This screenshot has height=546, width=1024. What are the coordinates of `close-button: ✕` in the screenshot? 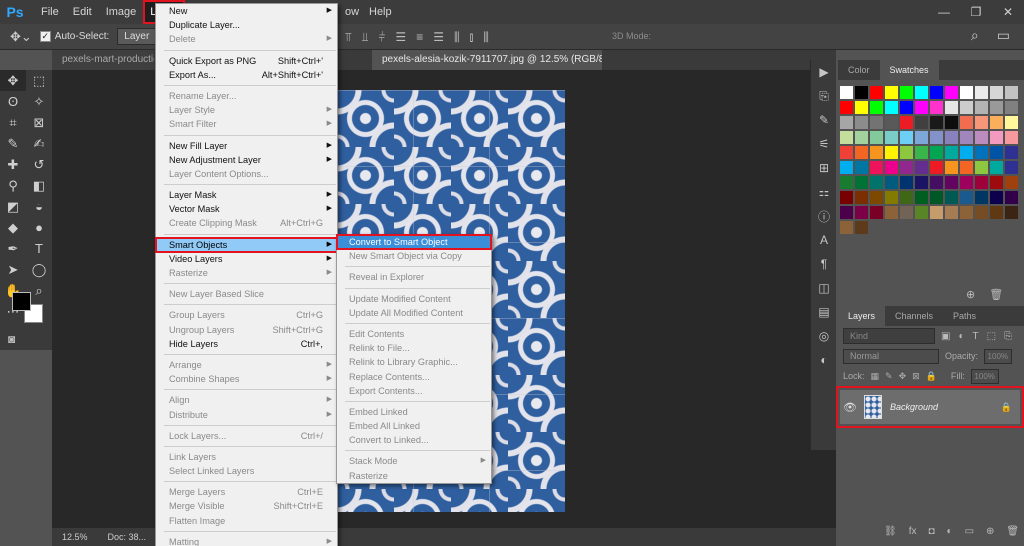 It's located at (1008, 12).